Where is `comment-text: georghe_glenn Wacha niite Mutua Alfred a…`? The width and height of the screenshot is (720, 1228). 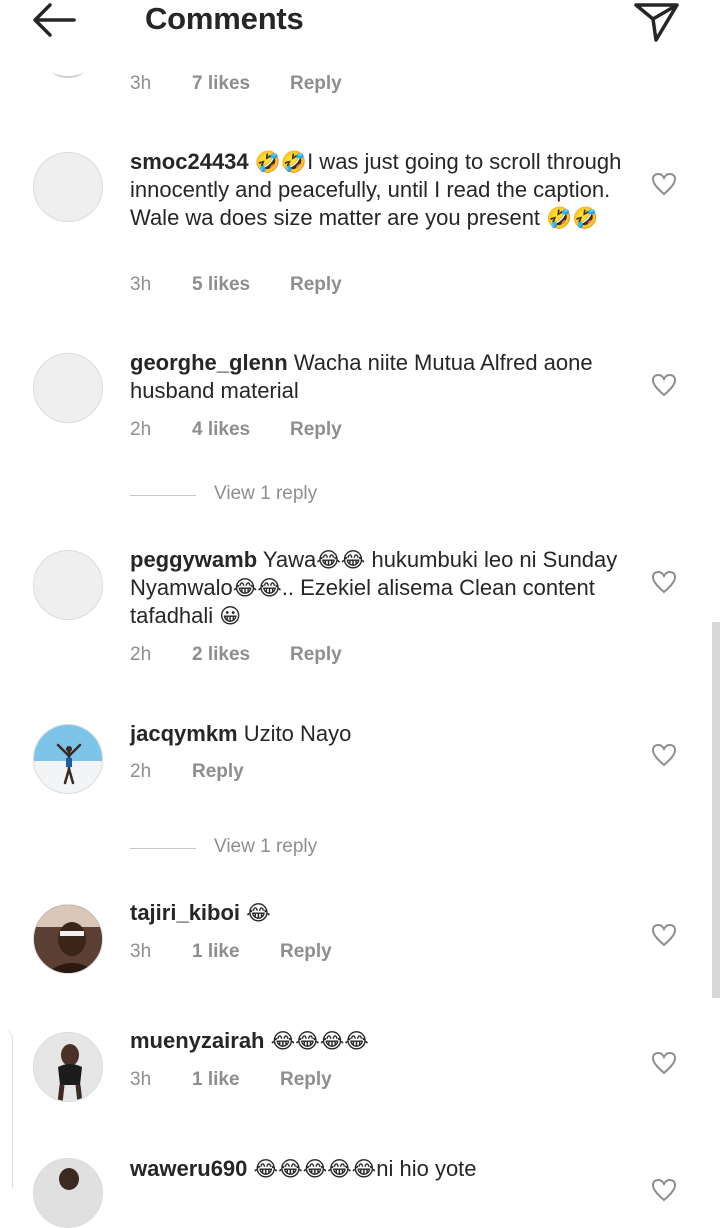
comment-text: georghe_glenn Wacha niite Mutua Alfred a… is located at coordinates (380, 377).